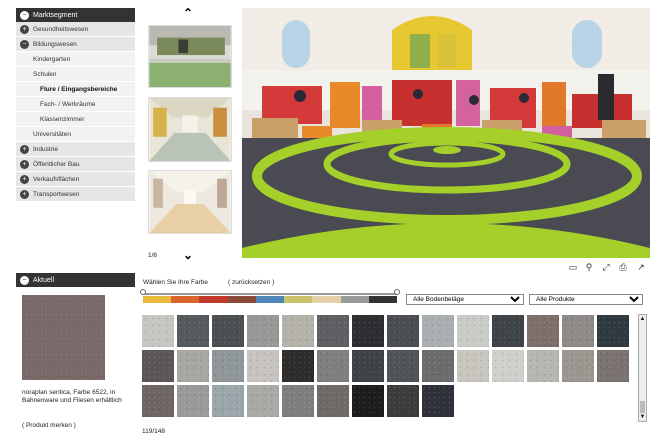 The height and width of the screenshot is (436, 652). Describe the element at coordinates (49, 425) in the screenshot. I see `bookmark-product-button: ( Produkt merken )` at that location.